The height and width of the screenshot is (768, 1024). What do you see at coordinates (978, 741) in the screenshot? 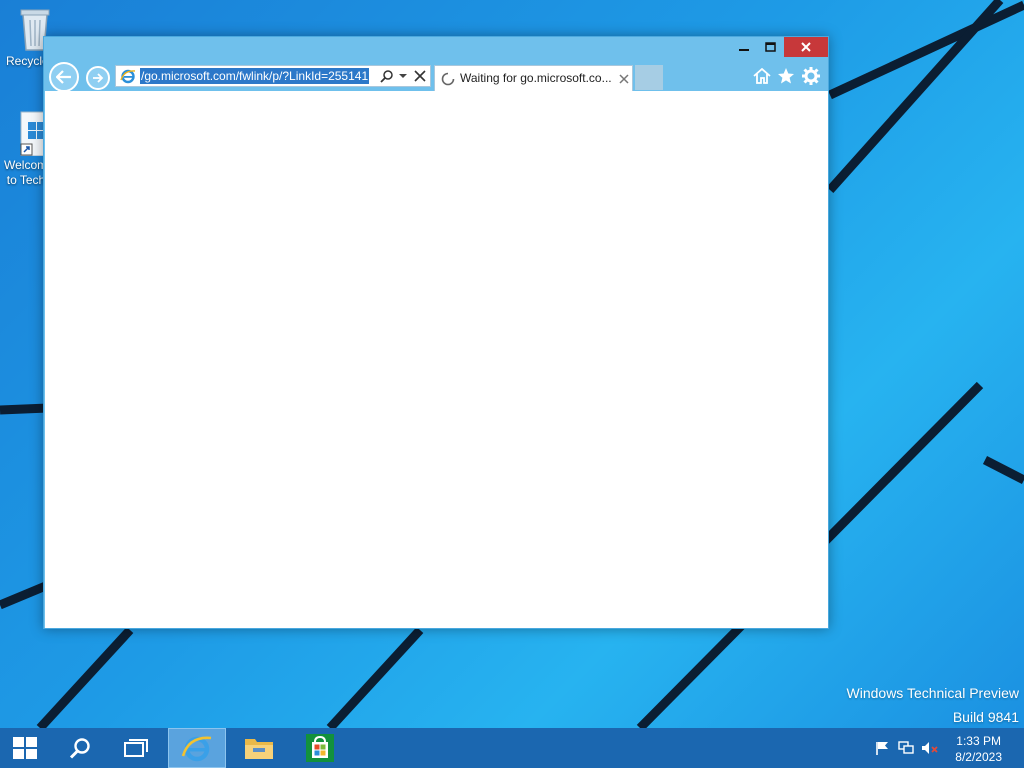
I see `clock-time: 1:33 PM` at bounding box center [978, 741].